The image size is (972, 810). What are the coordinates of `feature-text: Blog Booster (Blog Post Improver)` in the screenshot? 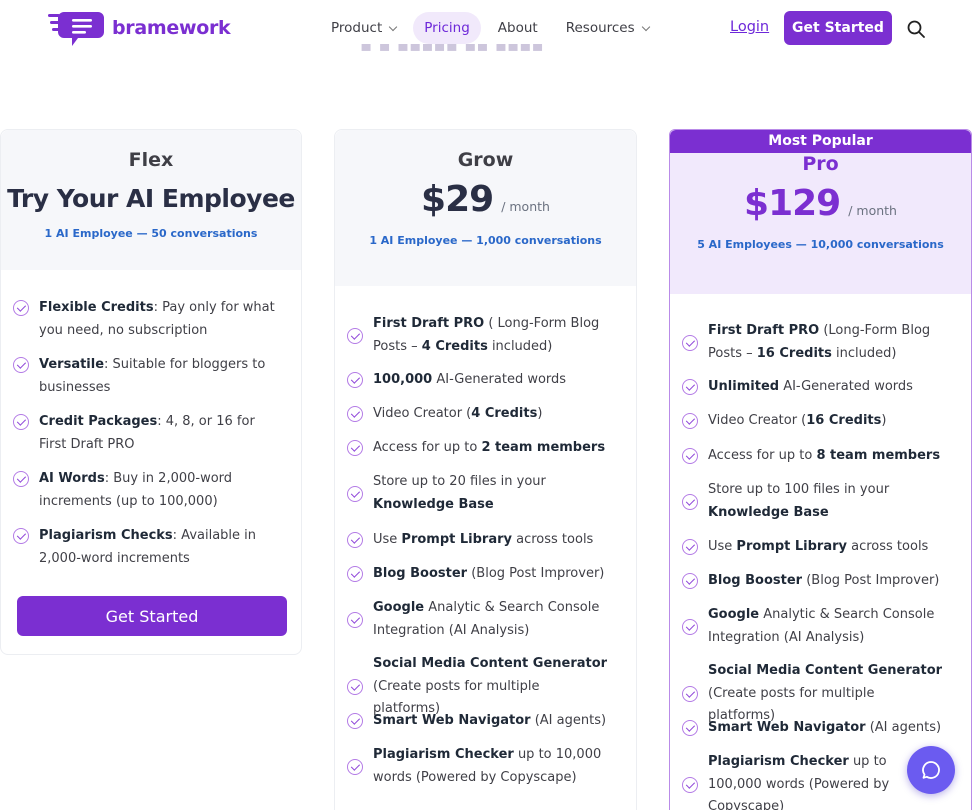 It's located at (824, 580).